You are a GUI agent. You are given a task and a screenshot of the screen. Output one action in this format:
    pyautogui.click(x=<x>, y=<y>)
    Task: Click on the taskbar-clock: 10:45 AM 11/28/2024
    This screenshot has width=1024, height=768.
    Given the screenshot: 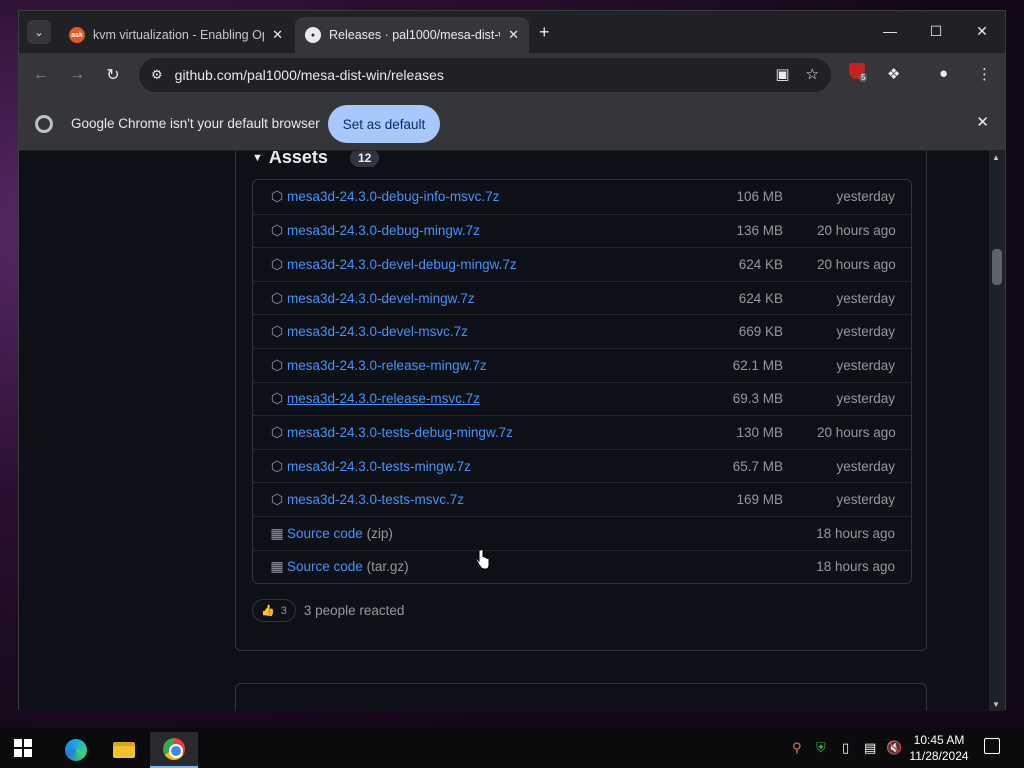 What is the action you would take?
    pyautogui.click(x=939, y=748)
    